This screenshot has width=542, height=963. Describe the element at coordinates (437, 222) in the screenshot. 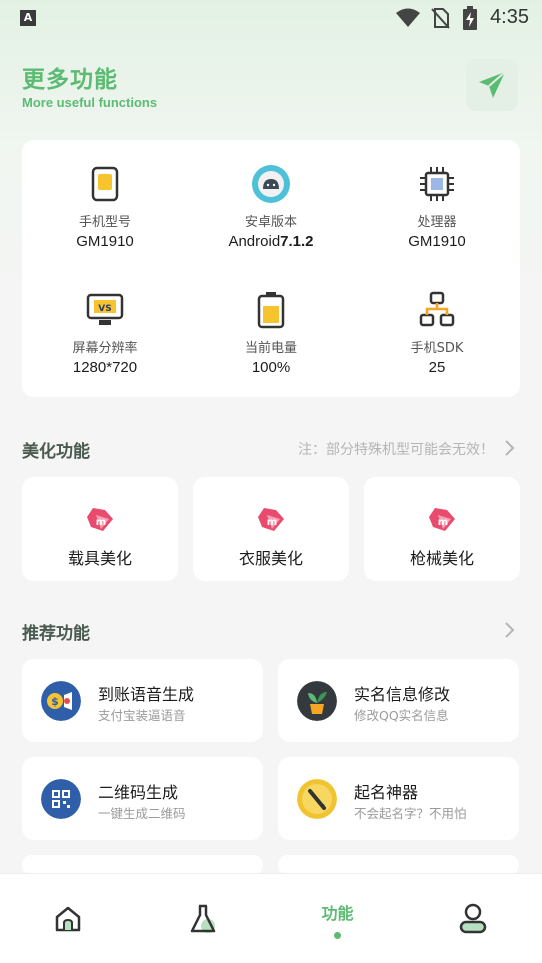

I see `info-label: 处理器` at that location.